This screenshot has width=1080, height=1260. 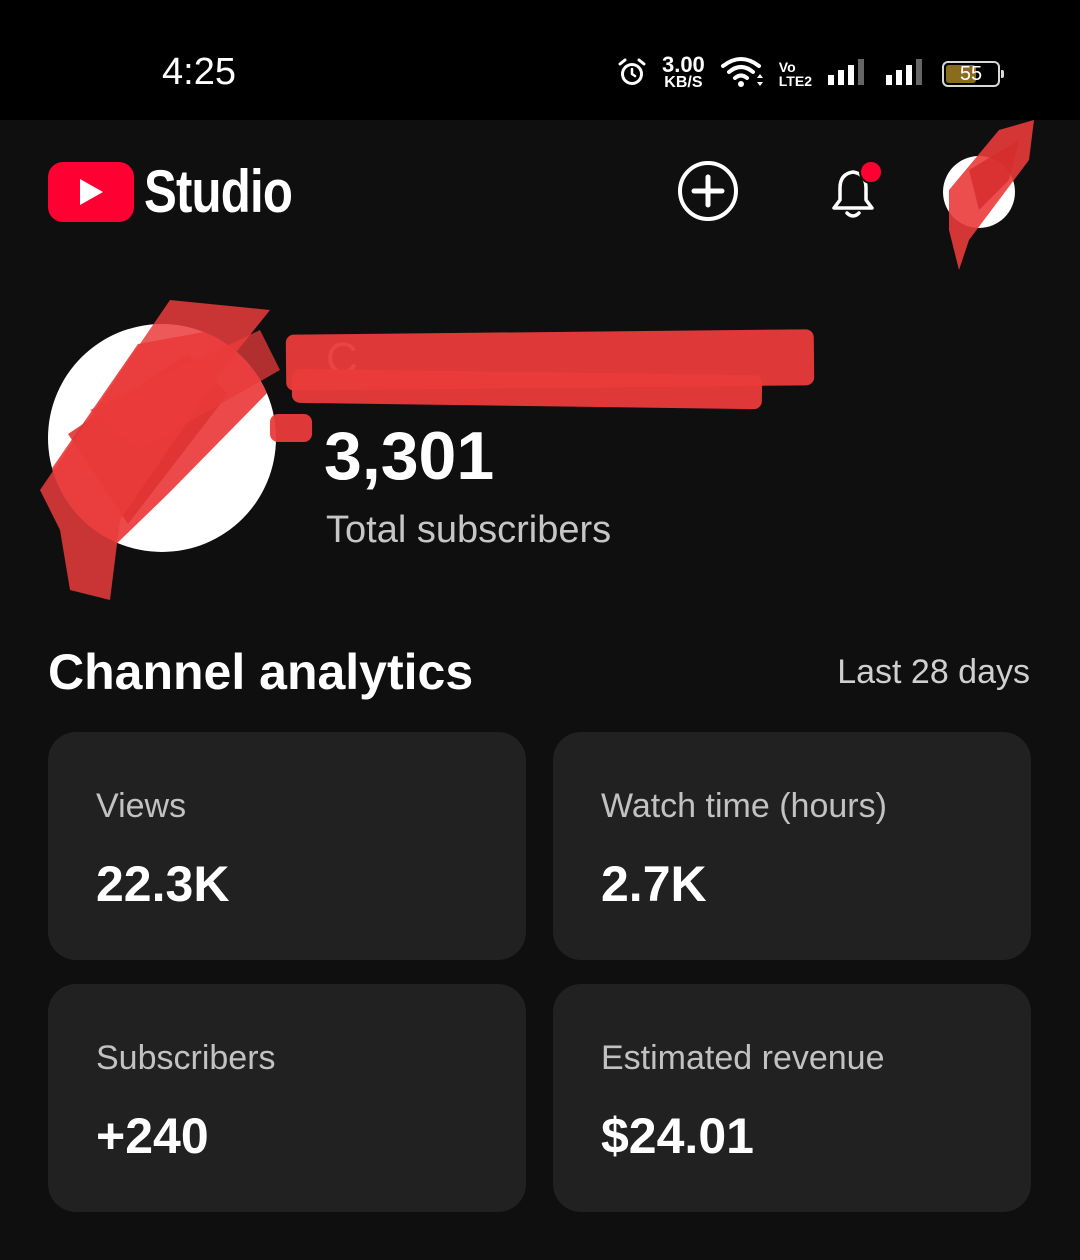 I want to click on volte-top: Vo, so click(x=787, y=67).